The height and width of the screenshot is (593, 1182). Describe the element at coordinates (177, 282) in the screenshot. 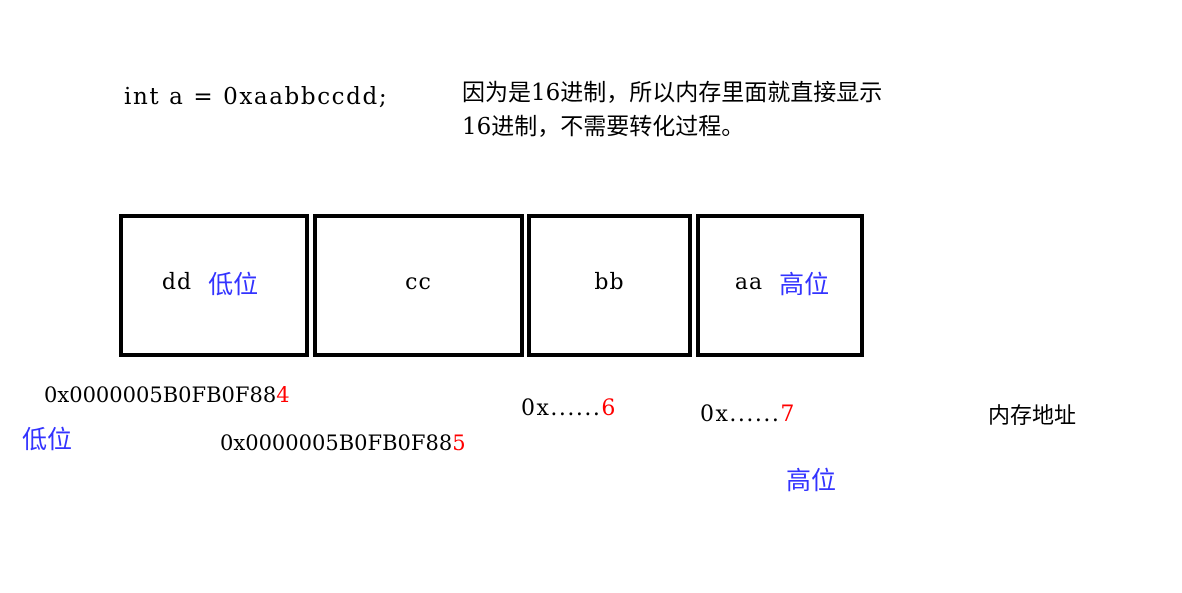

I see `memory-cell-0-value: dd` at that location.